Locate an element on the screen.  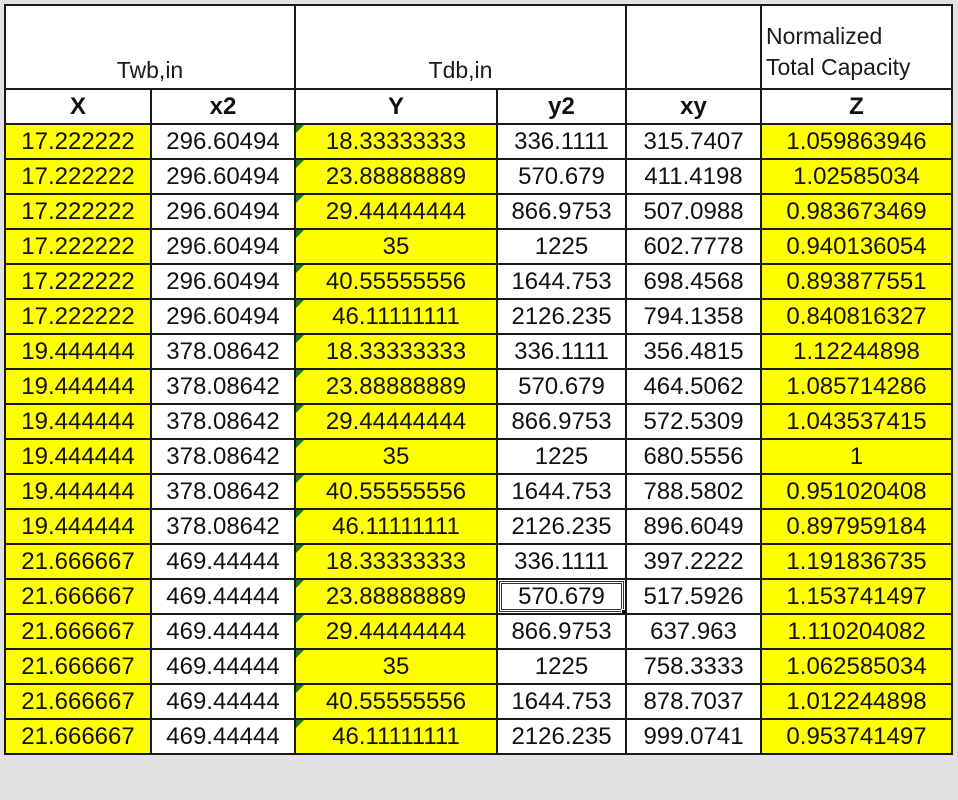
group-header-normalized: Normalized Total Capacity is located at coordinates (856, 47).